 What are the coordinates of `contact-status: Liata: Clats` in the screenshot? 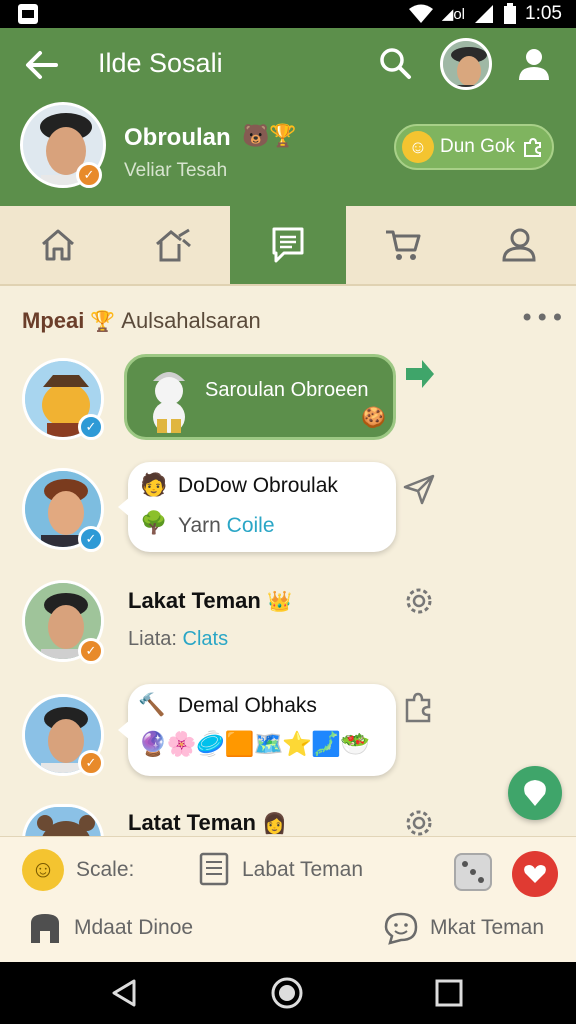 It's located at (178, 639).